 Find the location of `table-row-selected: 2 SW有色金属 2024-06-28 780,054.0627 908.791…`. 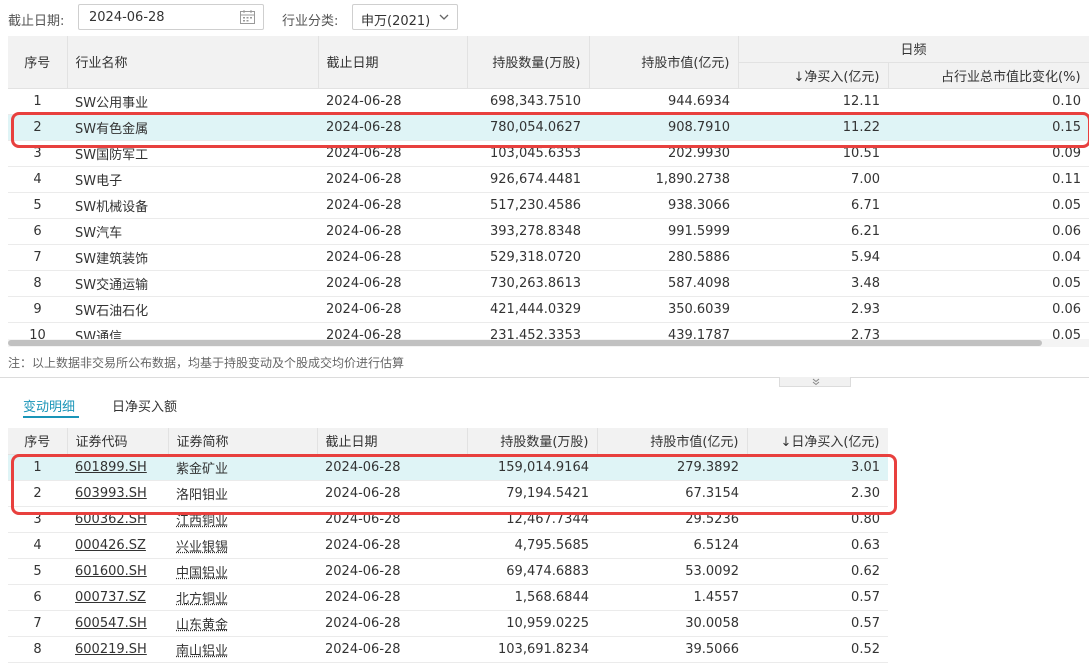

table-row-selected: 2 SW有色金属 2024-06-28 780,054.0627 908.791… is located at coordinates (548, 127).